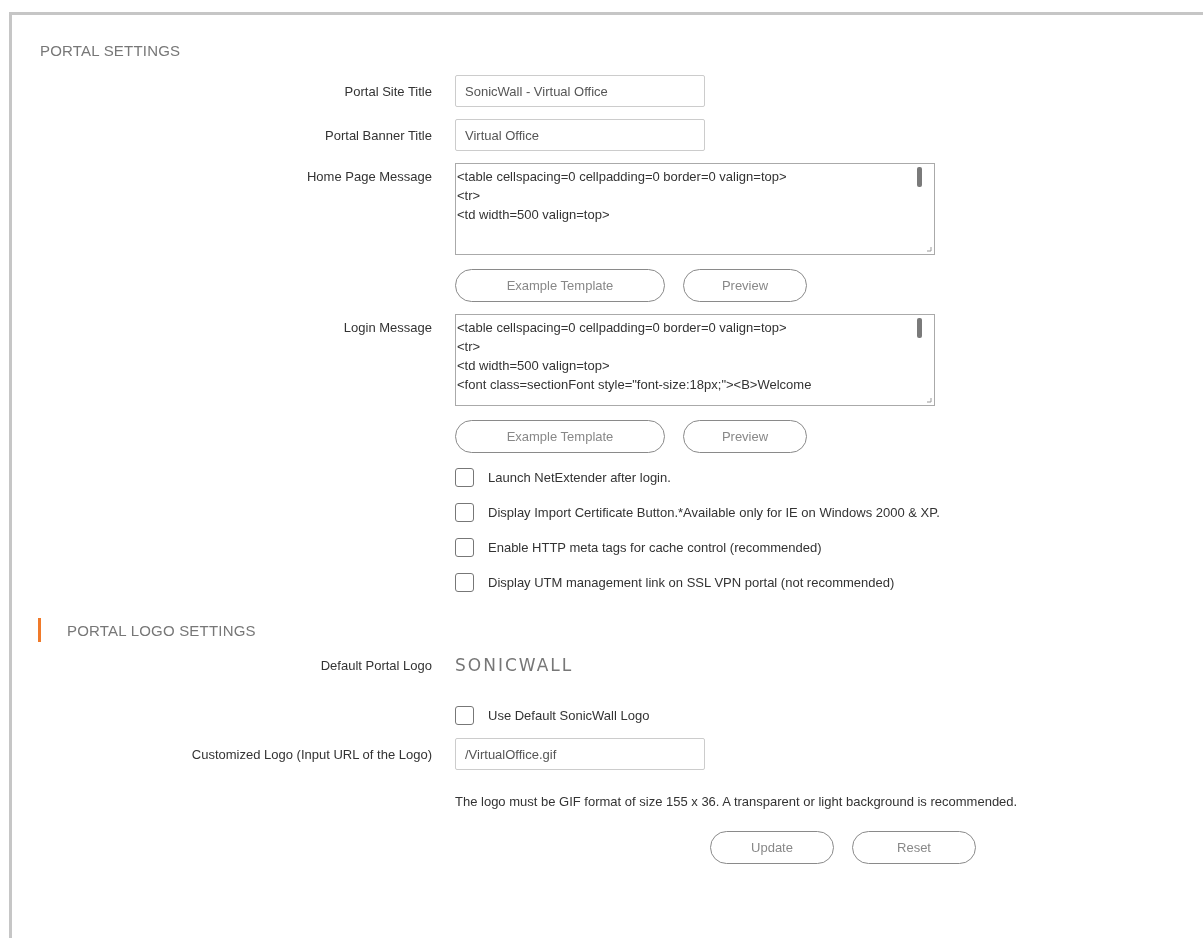  What do you see at coordinates (695, 360) in the screenshot?
I see `message-field: <table cellspacing=0 cellpadding=0 border=0 valign=top> <tr> <td width=500 valign=top> <font class=sectionFont style="font-size:18px;"><B>Welcome` at bounding box center [695, 360].